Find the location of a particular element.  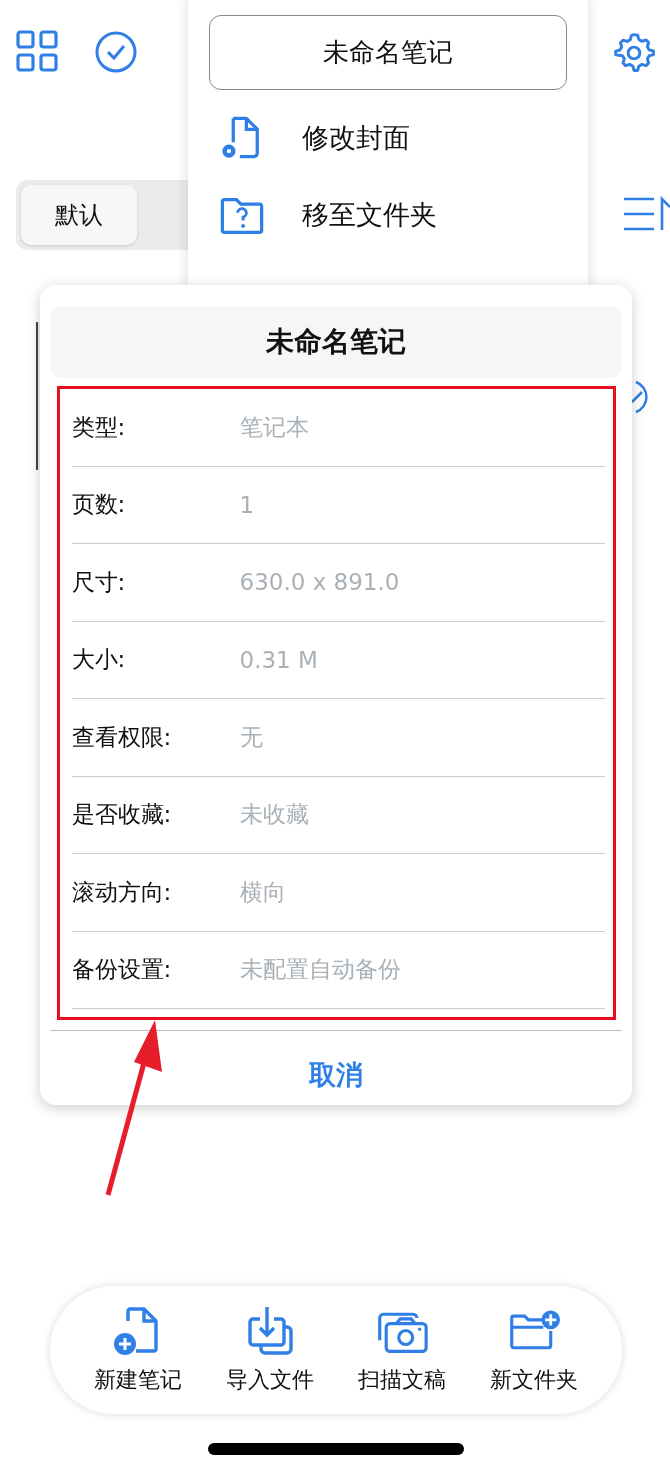

info-label: 查看权限: is located at coordinates (122, 737).